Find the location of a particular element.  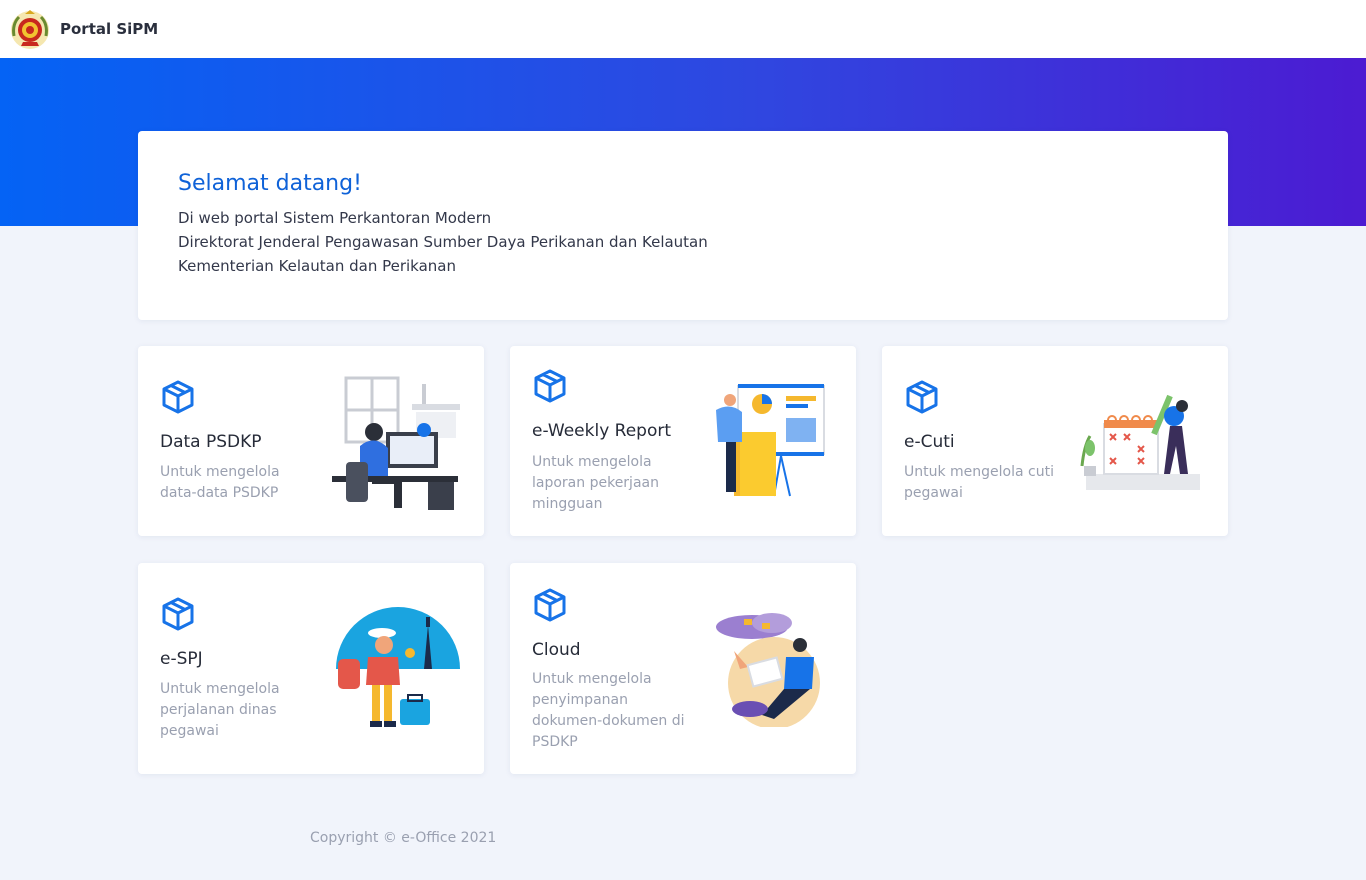

card-title: Data PSDKP is located at coordinates (211, 442).